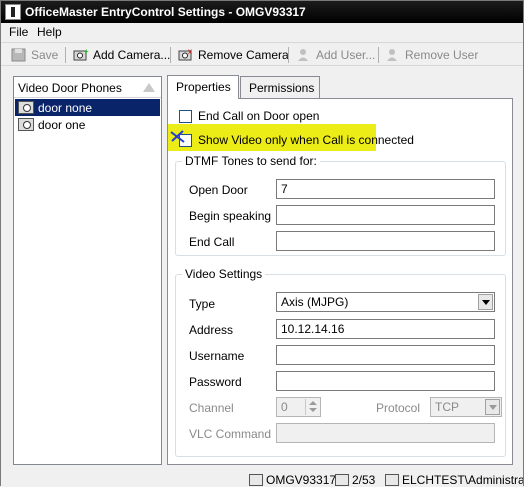 Image resolution: width=524 pixels, height=487 pixels. I want to click on list-item-label: door none, so click(65, 107).